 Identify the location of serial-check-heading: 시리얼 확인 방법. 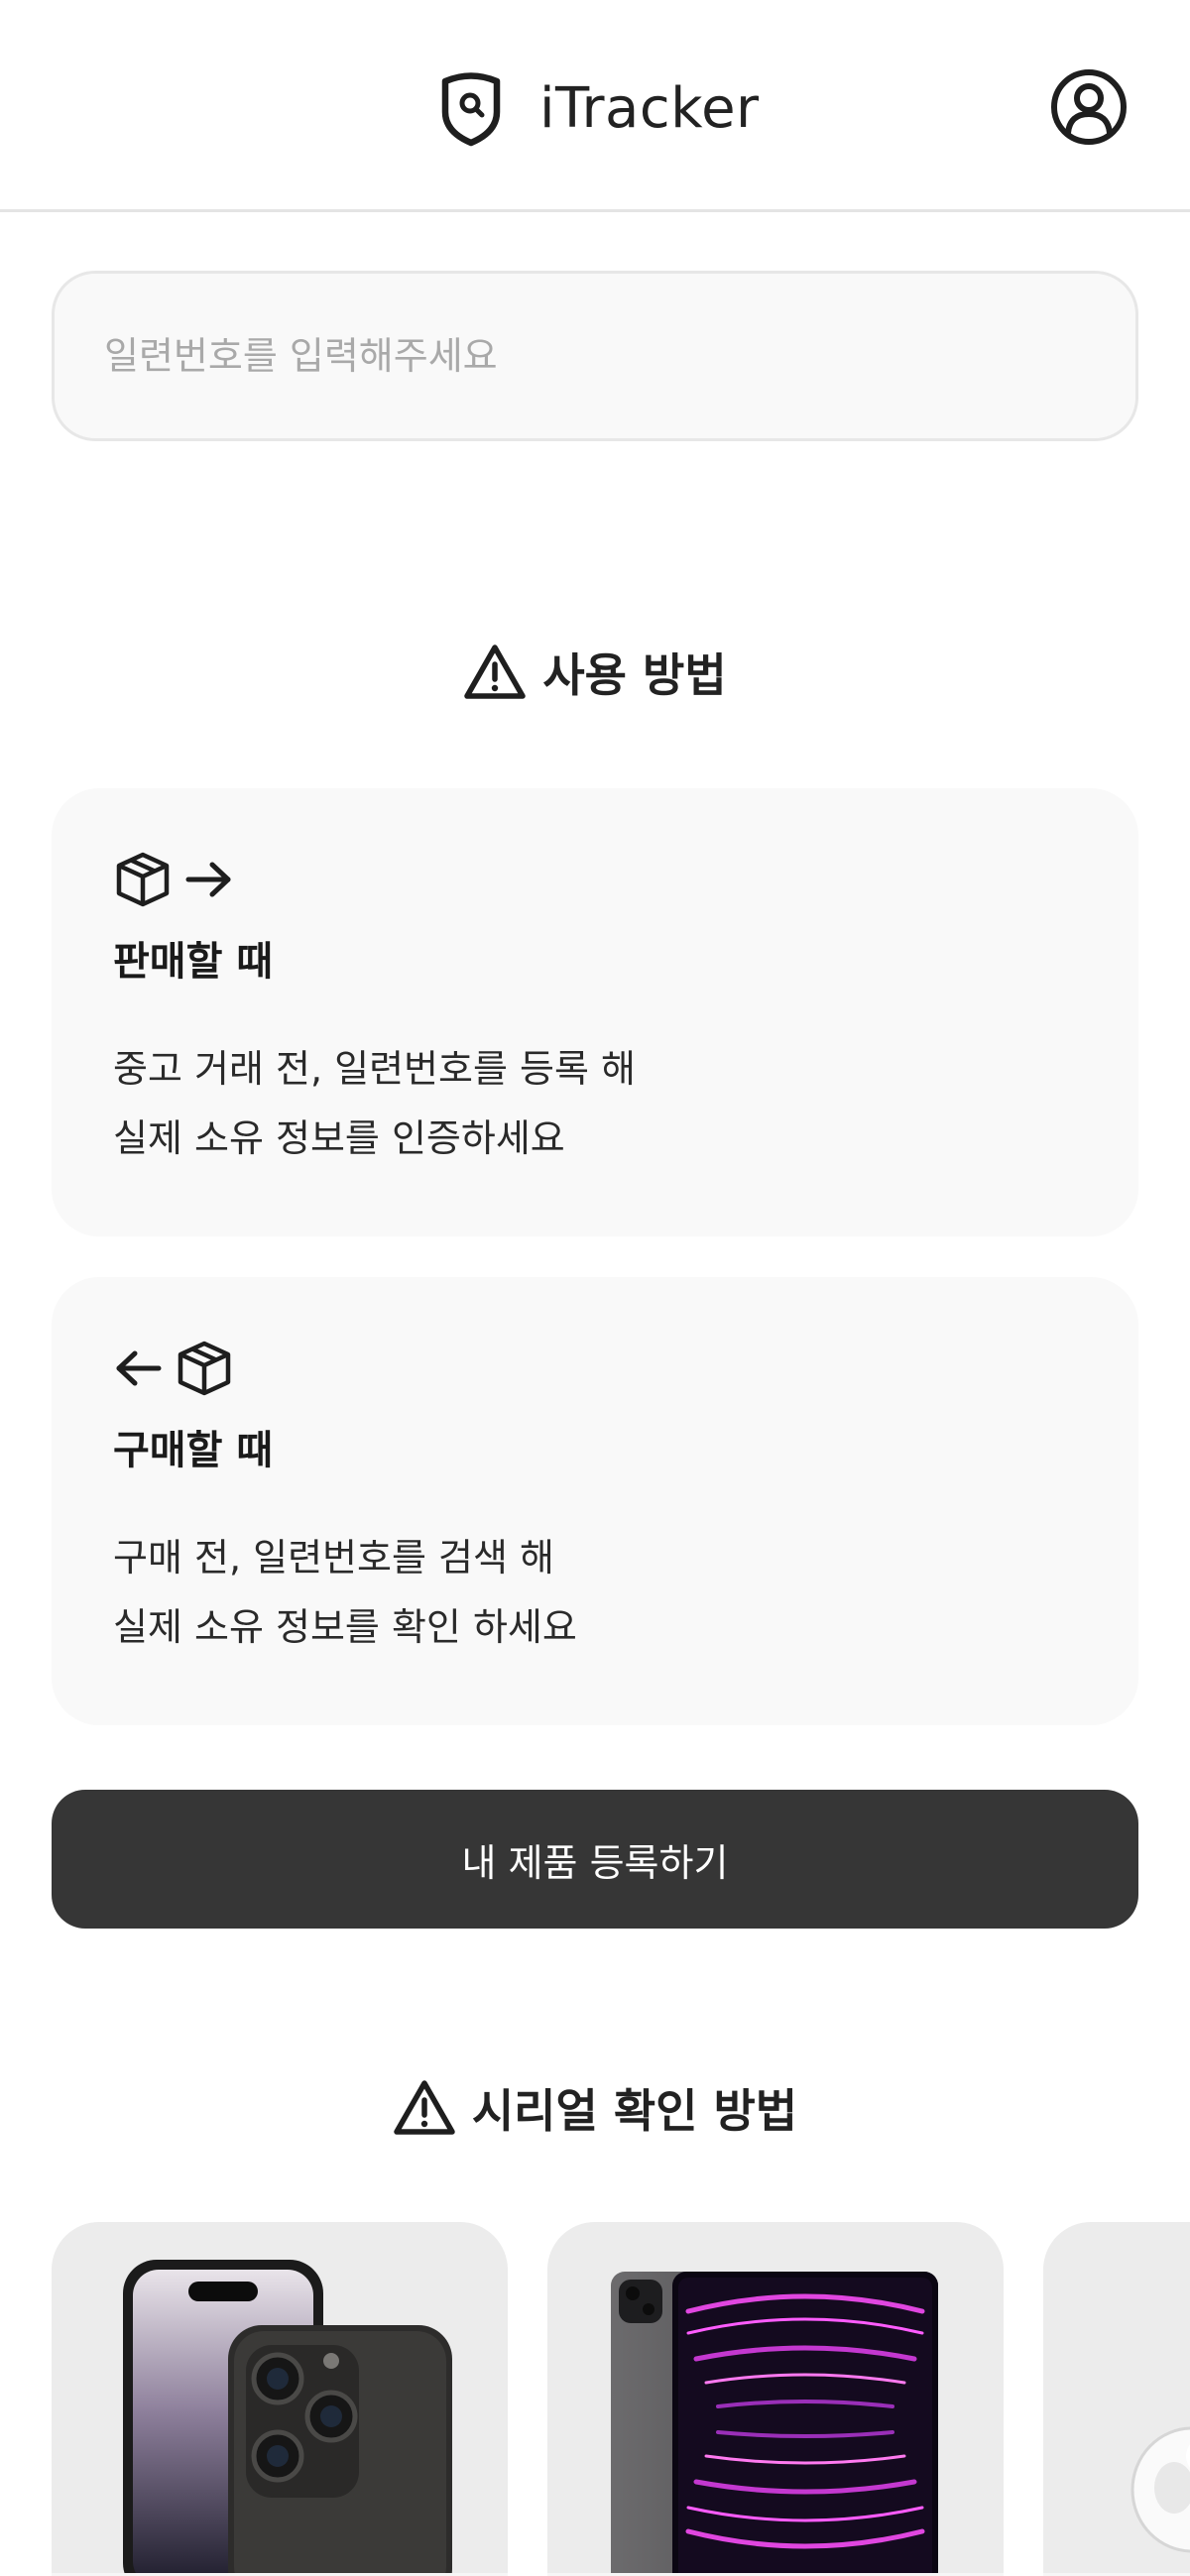
(595, 2108).